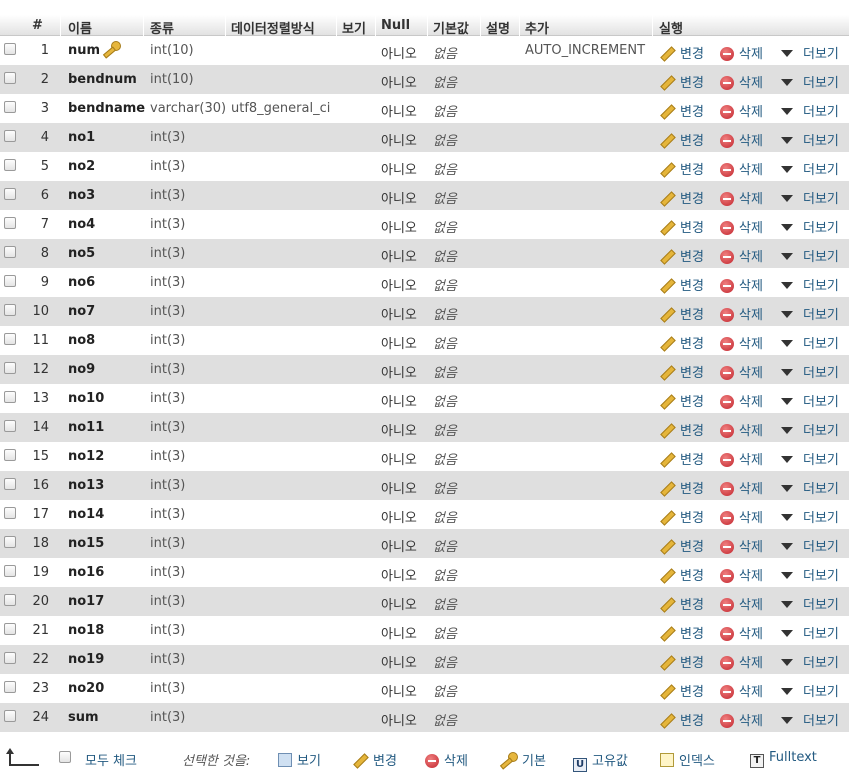 This screenshot has width=849, height=780. I want to click on browse-button: 보기, so click(299, 759).